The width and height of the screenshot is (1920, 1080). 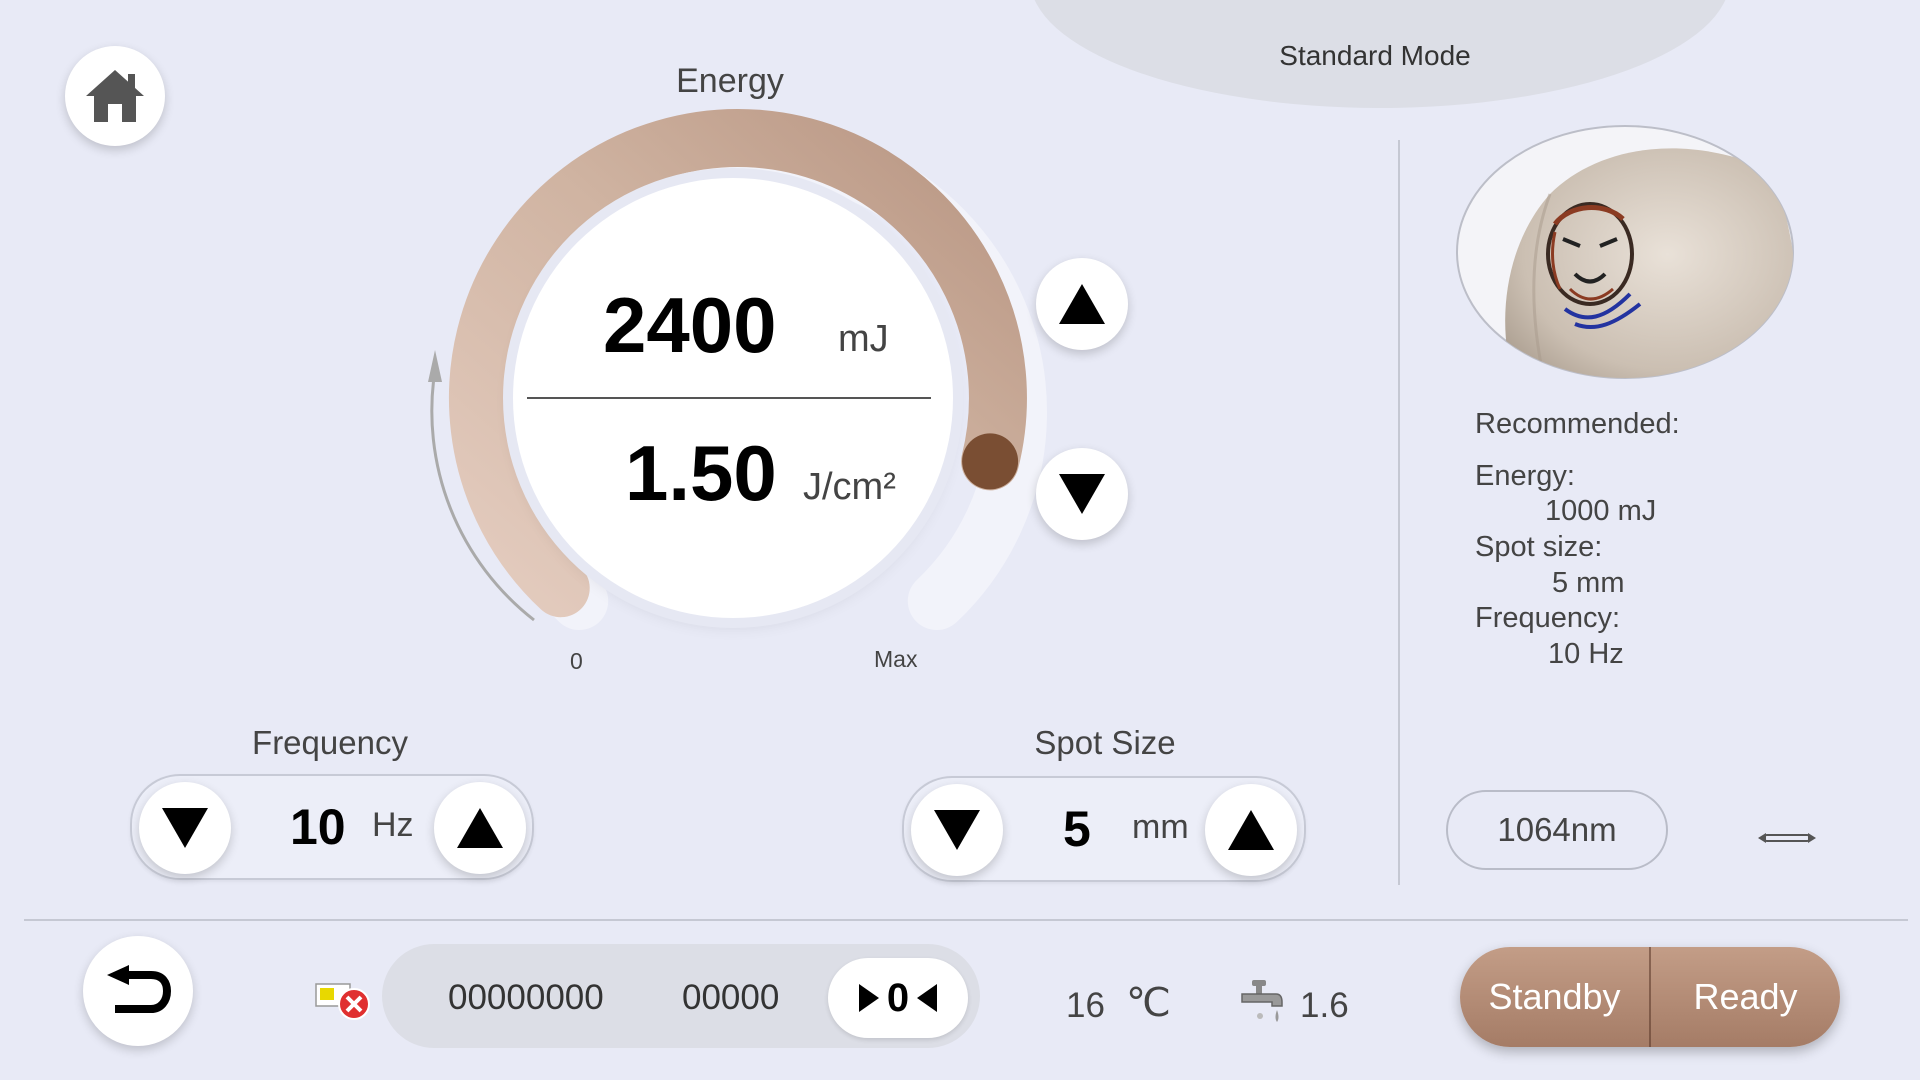 I want to click on home-button, so click(x=115, y=96).